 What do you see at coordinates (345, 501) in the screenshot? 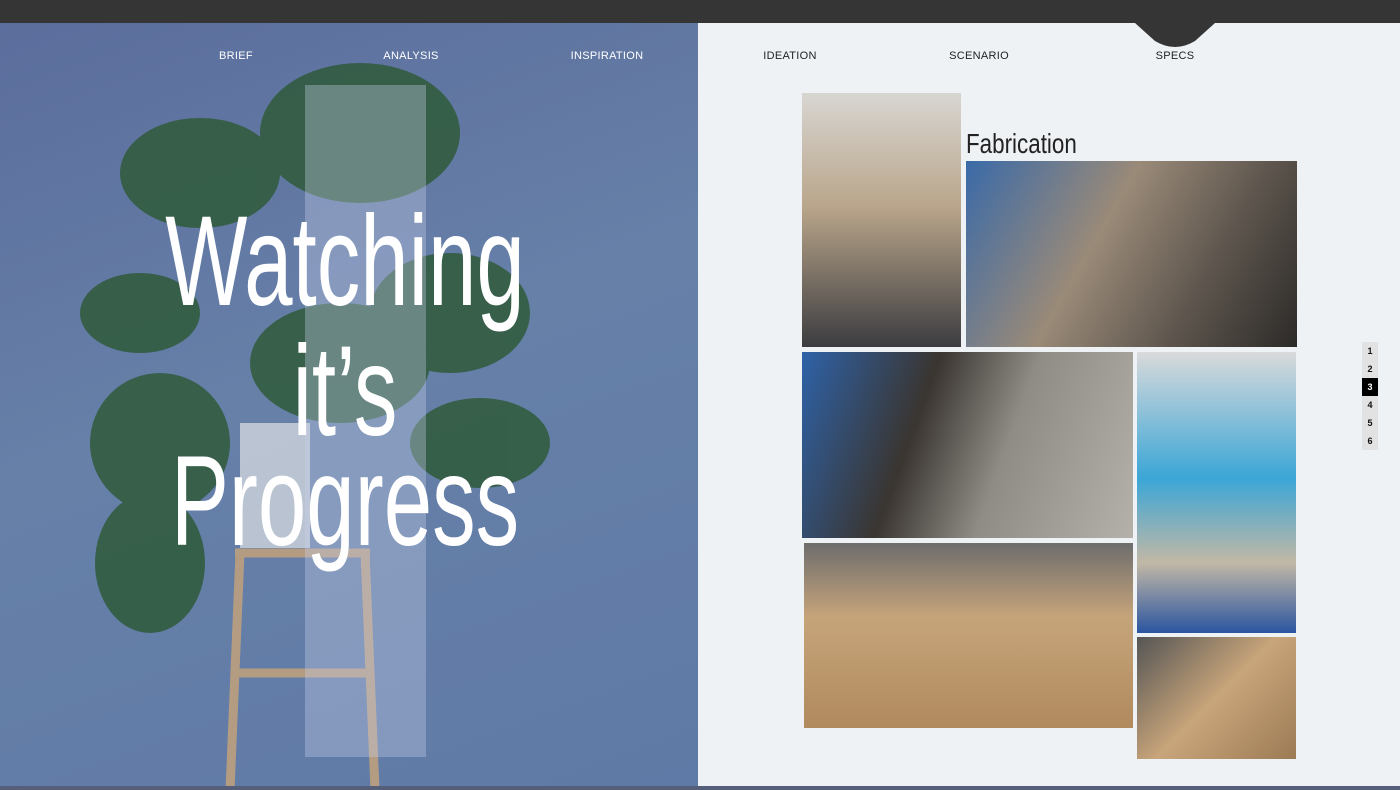
I see `hero-line-3: Progress` at bounding box center [345, 501].